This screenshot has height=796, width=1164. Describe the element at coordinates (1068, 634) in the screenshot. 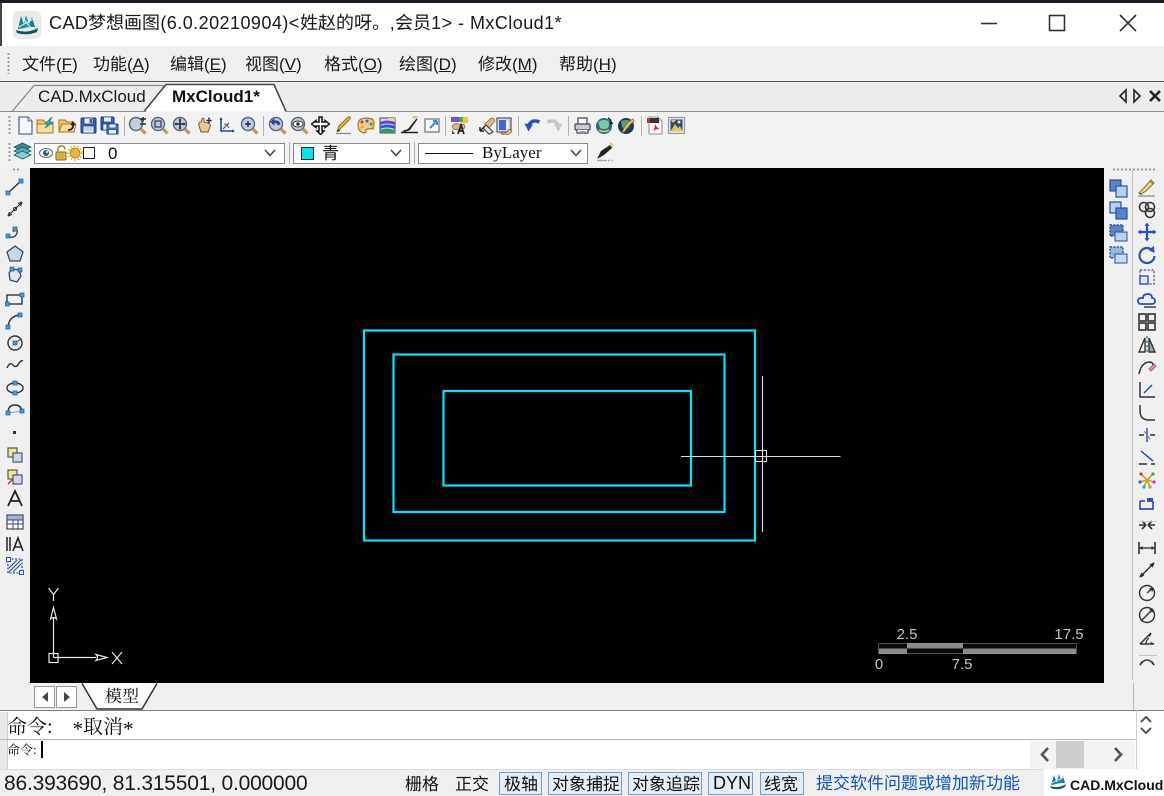

I see `svg-text: 17.5` at that location.